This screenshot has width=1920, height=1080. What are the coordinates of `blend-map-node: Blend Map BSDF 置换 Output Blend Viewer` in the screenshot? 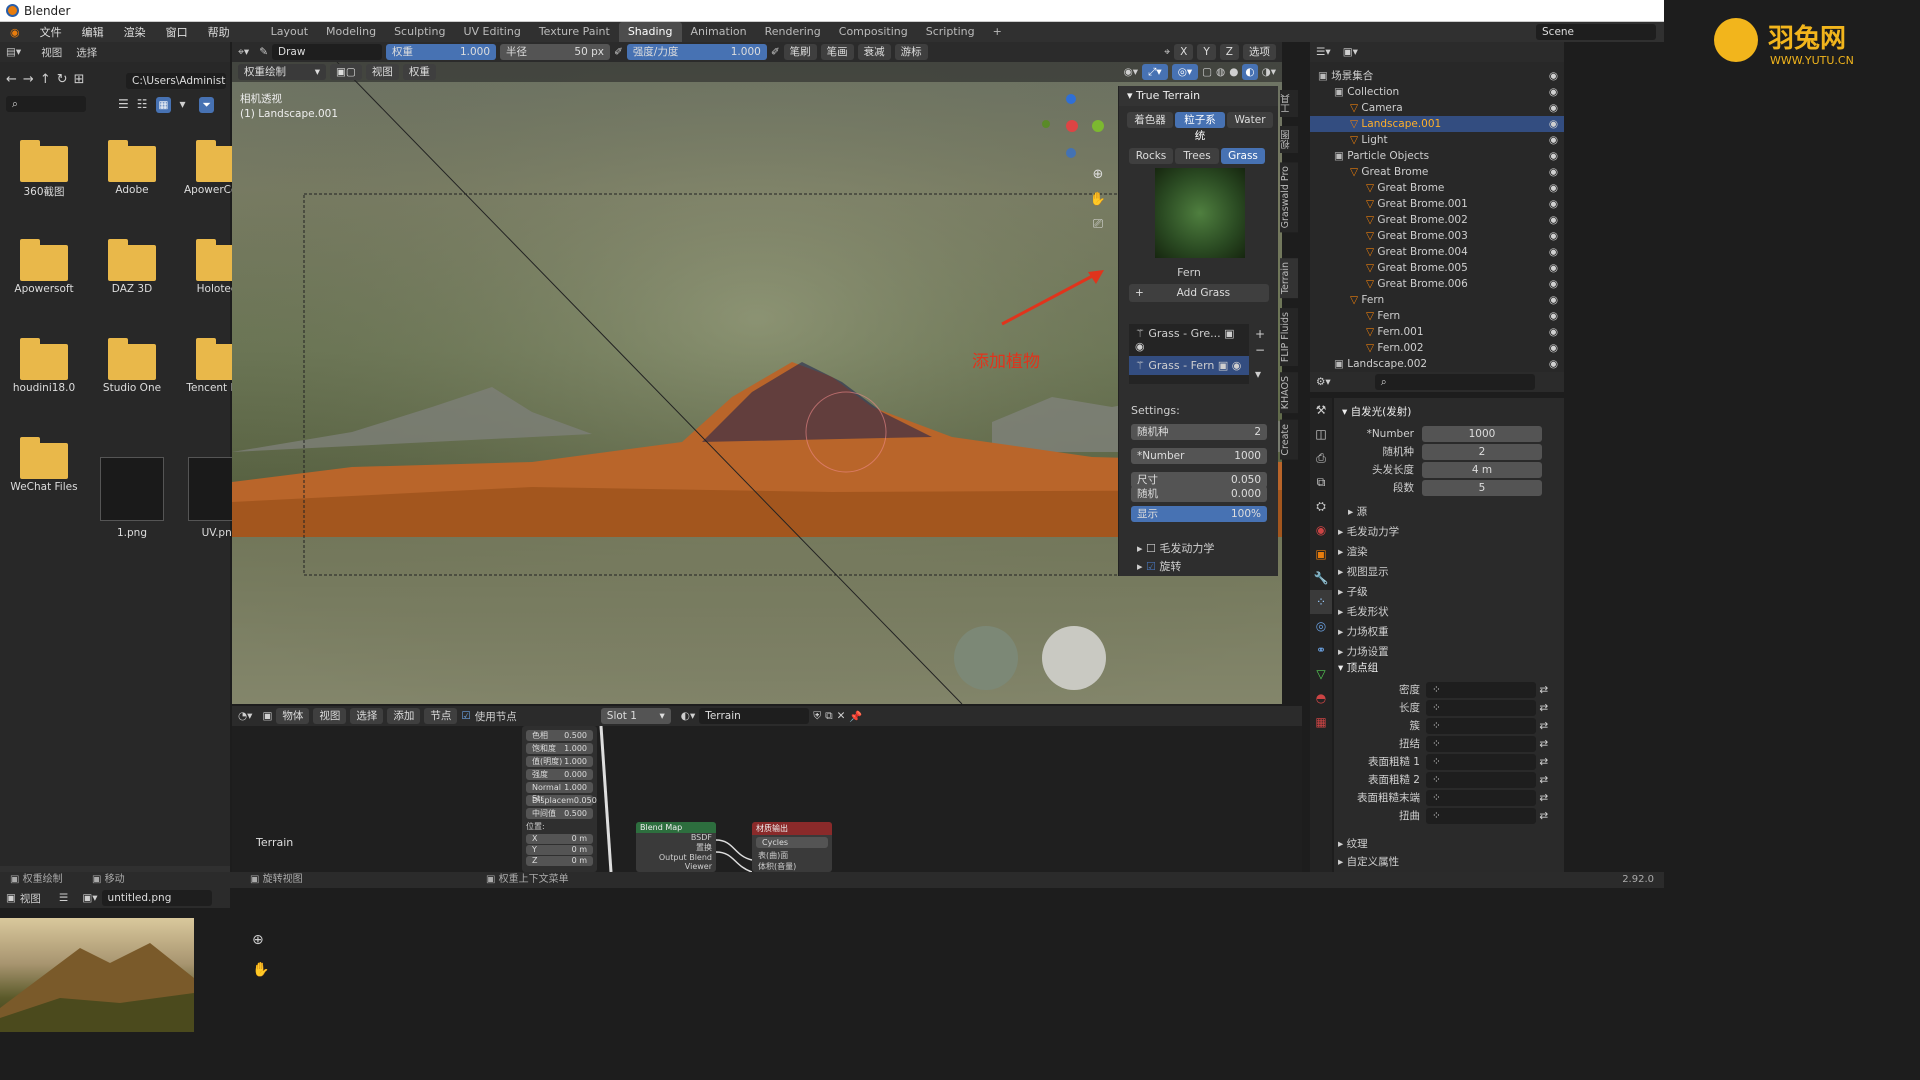 It's located at (676, 847).